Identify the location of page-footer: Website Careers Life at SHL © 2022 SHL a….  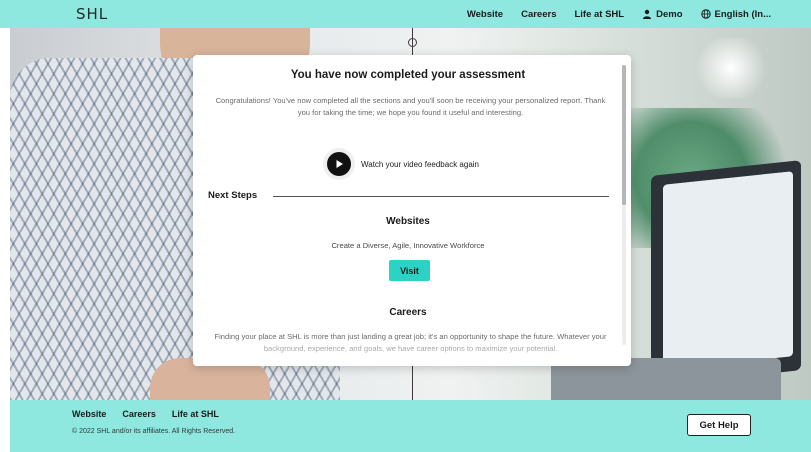
(410, 426).